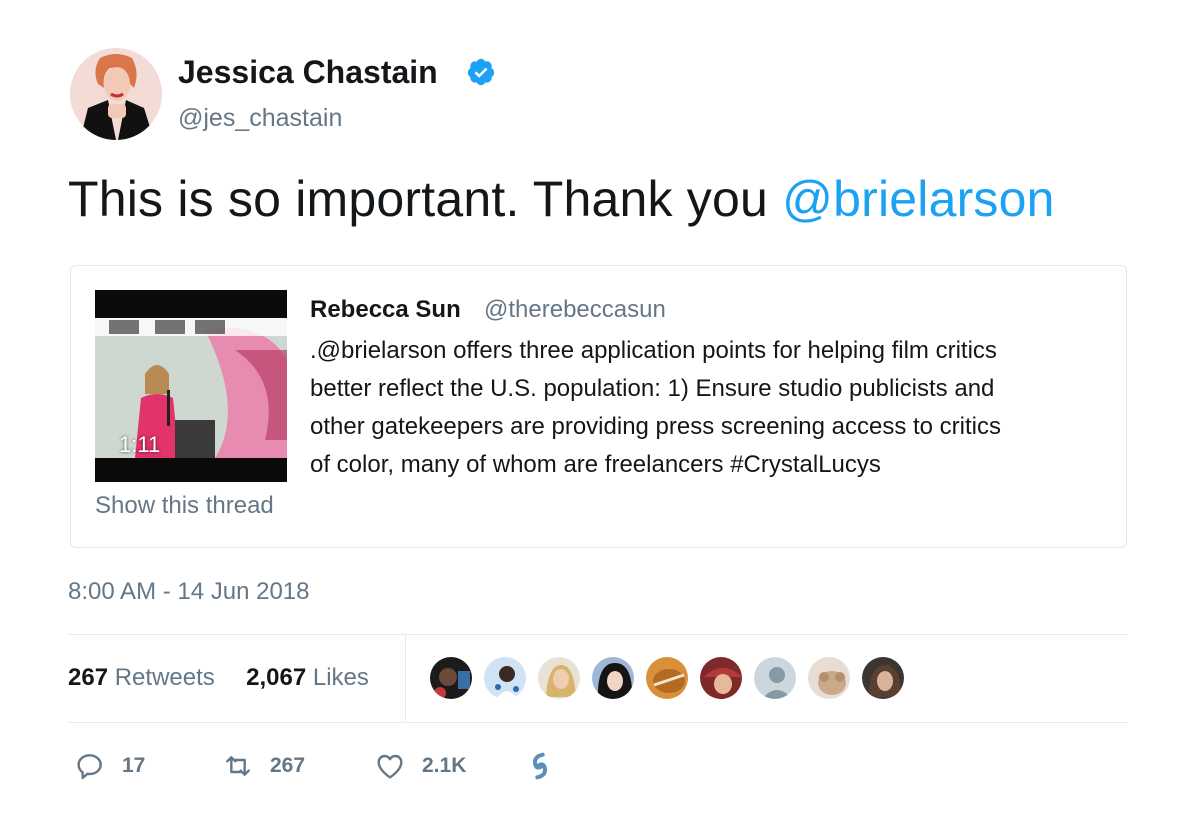  What do you see at coordinates (218, 678) in the screenshot?
I see `engagement-stats: 267 Retweets 2,067 Likes` at bounding box center [218, 678].